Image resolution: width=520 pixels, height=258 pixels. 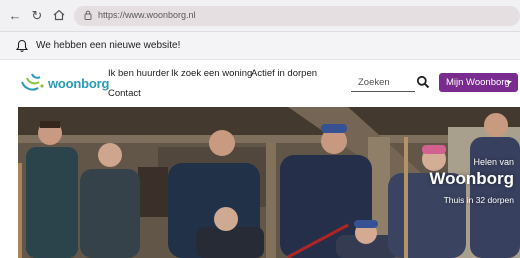 What do you see at coordinates (284, 73) in the screenshot?
I see `nav-actief-in-dorpen: Actief in dorpen` at bounding box center [284, 73].